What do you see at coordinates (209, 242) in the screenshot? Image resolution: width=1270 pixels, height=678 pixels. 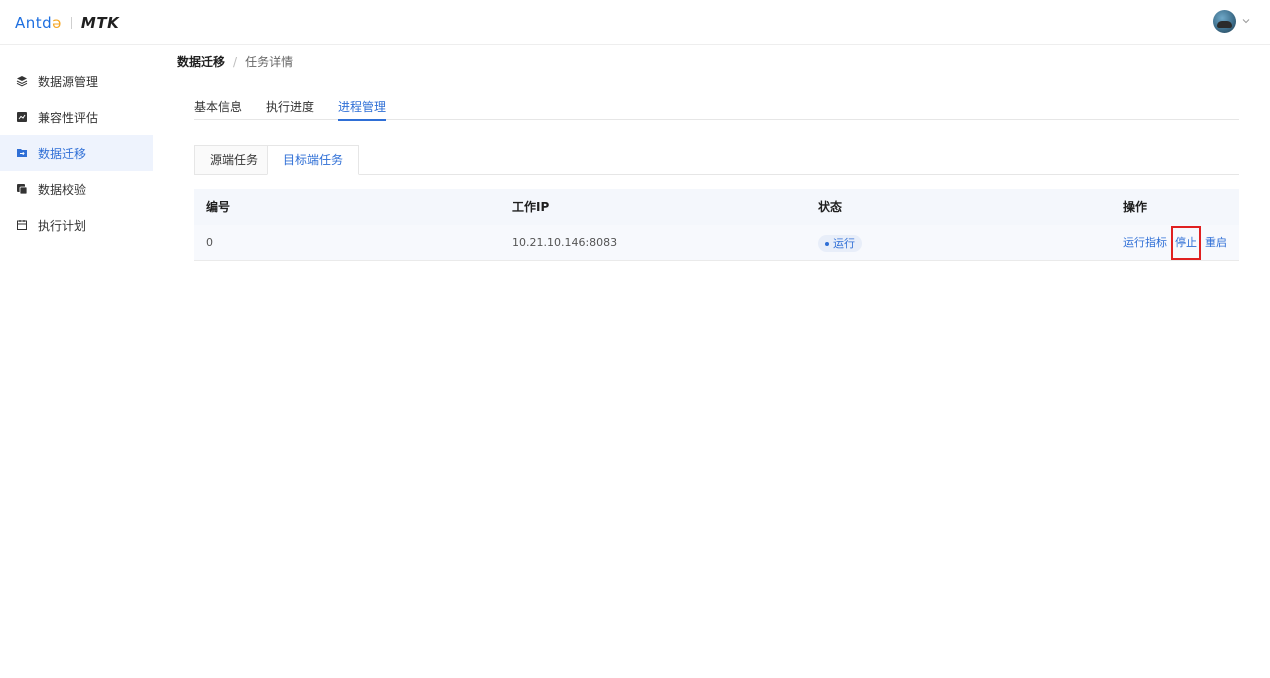 I see `cell-id: 0` at bounding box center [209, 242].